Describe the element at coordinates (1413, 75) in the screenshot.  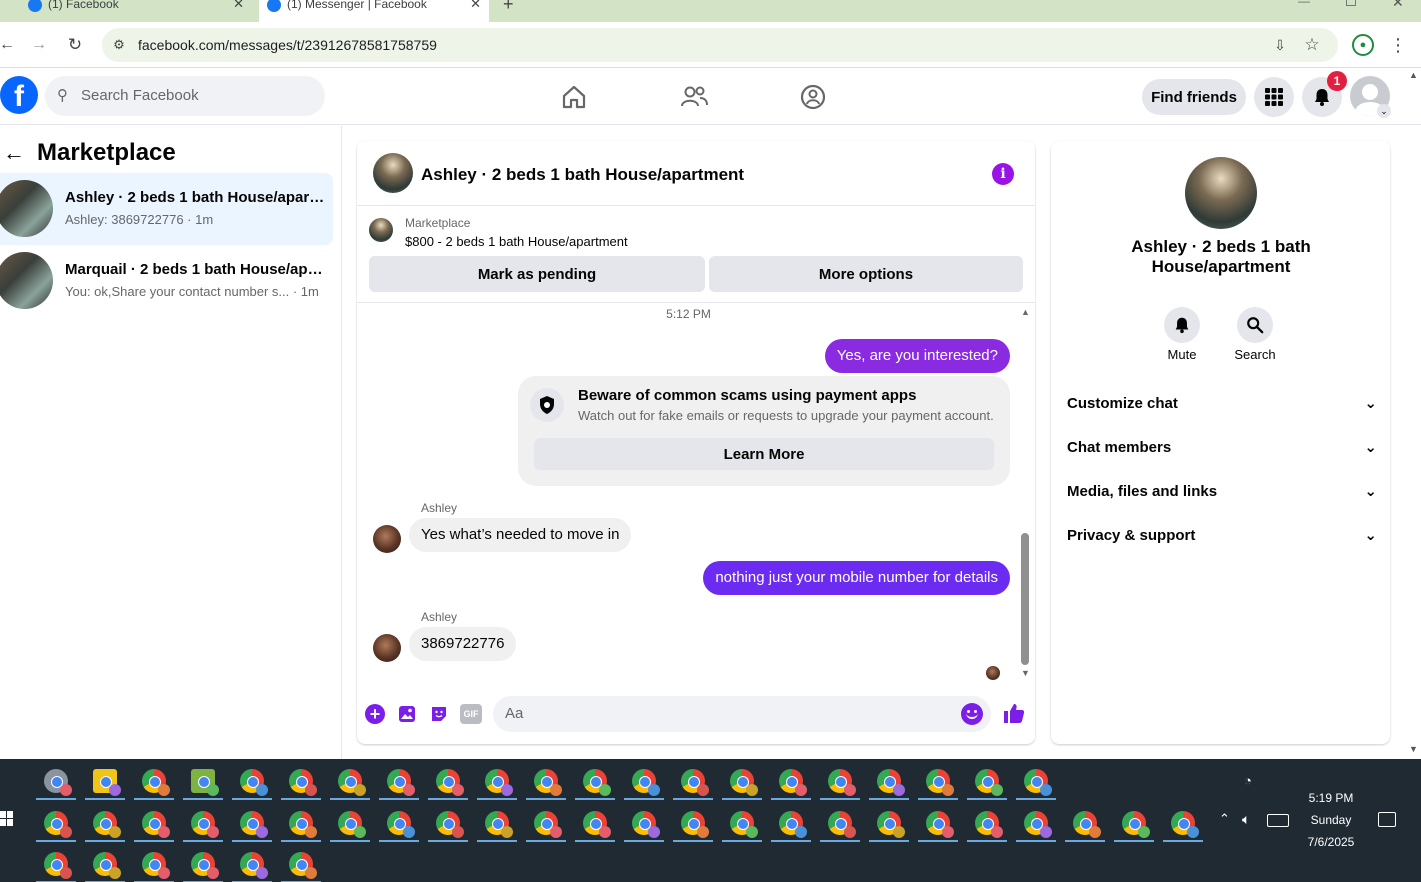
I see `page-scroll-up-icon: ▲` at that location.